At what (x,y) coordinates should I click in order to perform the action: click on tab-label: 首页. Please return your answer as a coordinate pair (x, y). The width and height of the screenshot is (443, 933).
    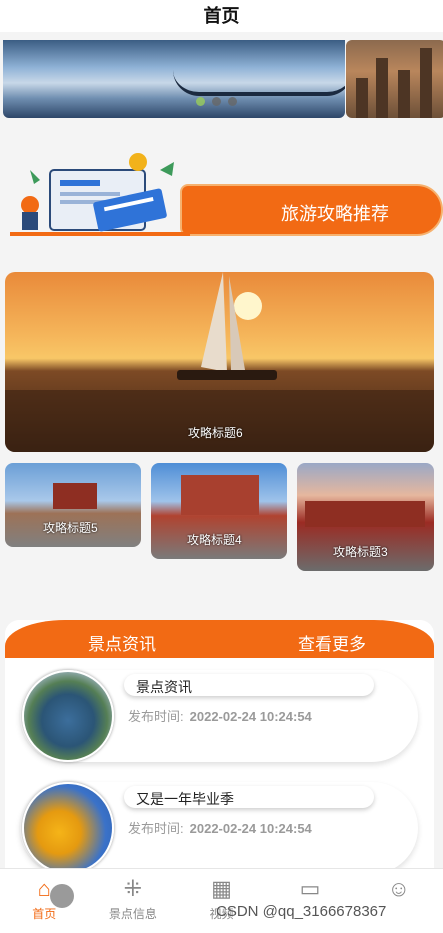
    Looking at the image, I should click on (44, 914).